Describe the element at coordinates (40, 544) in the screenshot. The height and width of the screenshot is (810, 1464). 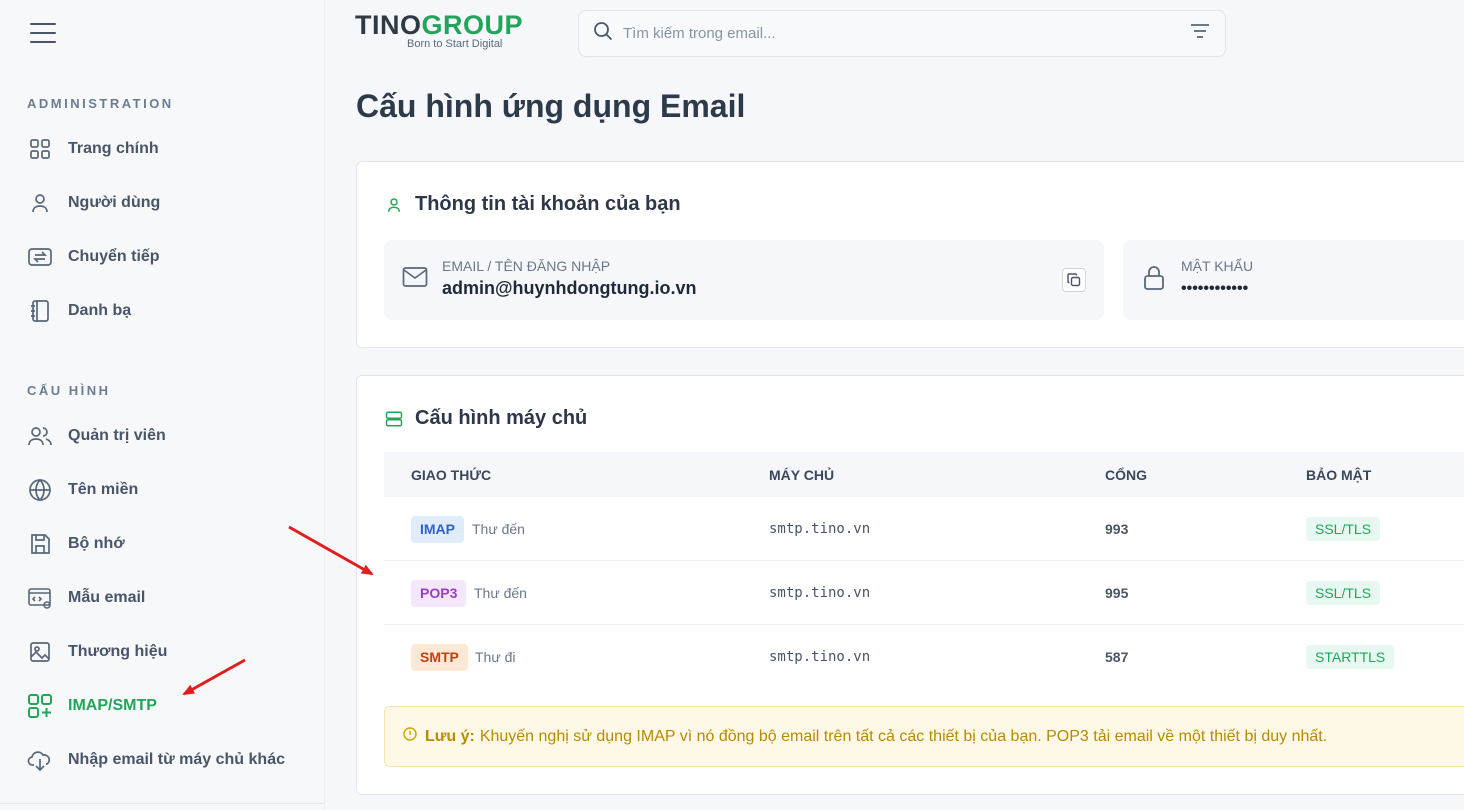
I see `floppy-disk-icon` at that location.